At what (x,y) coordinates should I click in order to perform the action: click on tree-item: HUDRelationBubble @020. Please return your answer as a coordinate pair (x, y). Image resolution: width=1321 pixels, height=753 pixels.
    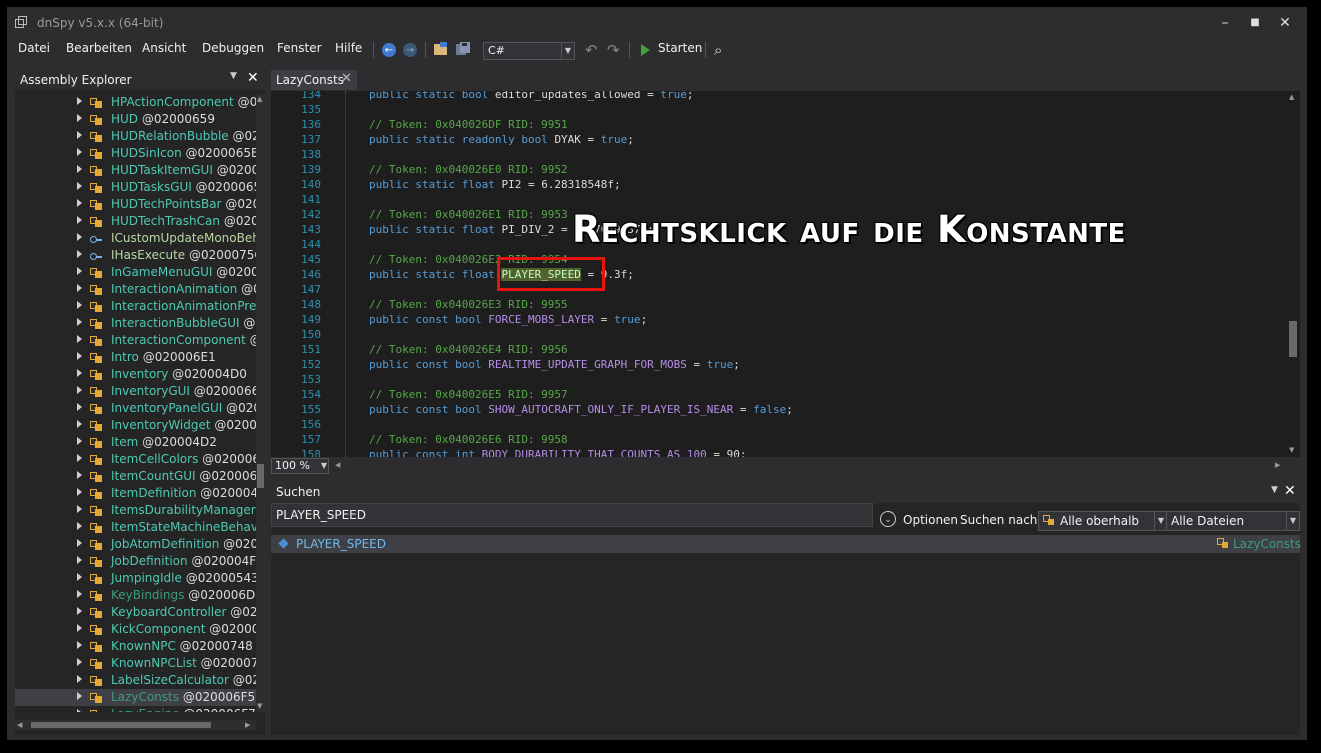
    Looking at the image, I should click on (135, 136).